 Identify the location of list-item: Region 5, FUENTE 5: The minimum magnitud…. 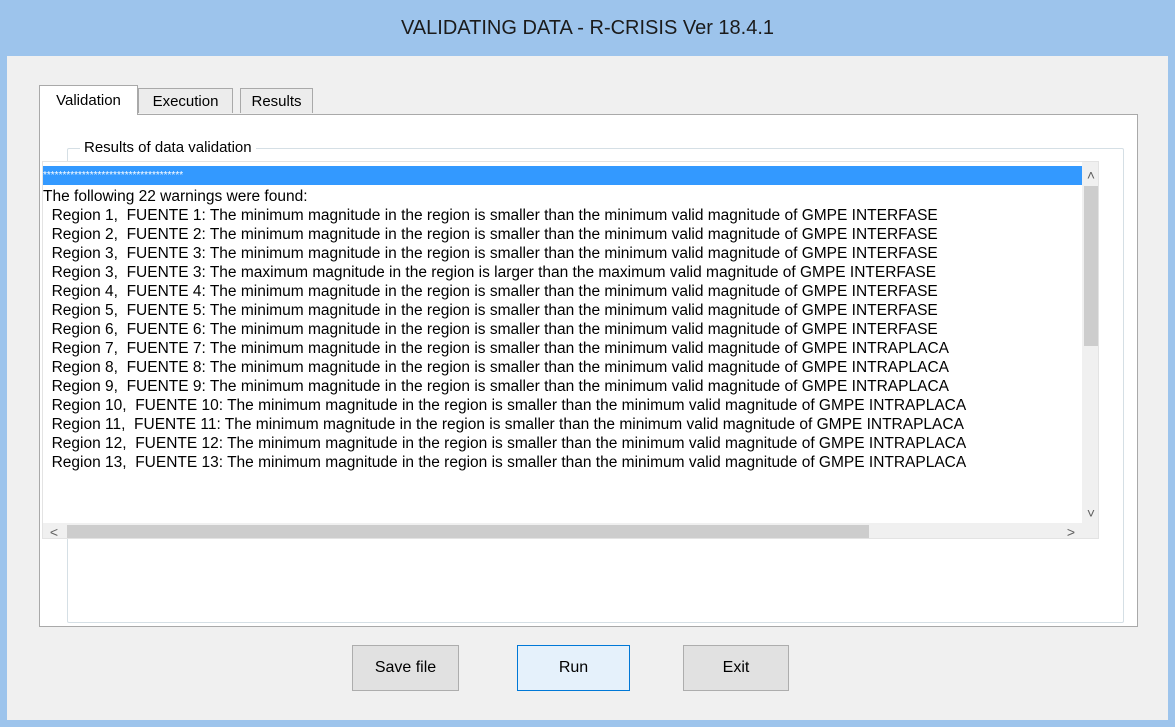
(562, 310).